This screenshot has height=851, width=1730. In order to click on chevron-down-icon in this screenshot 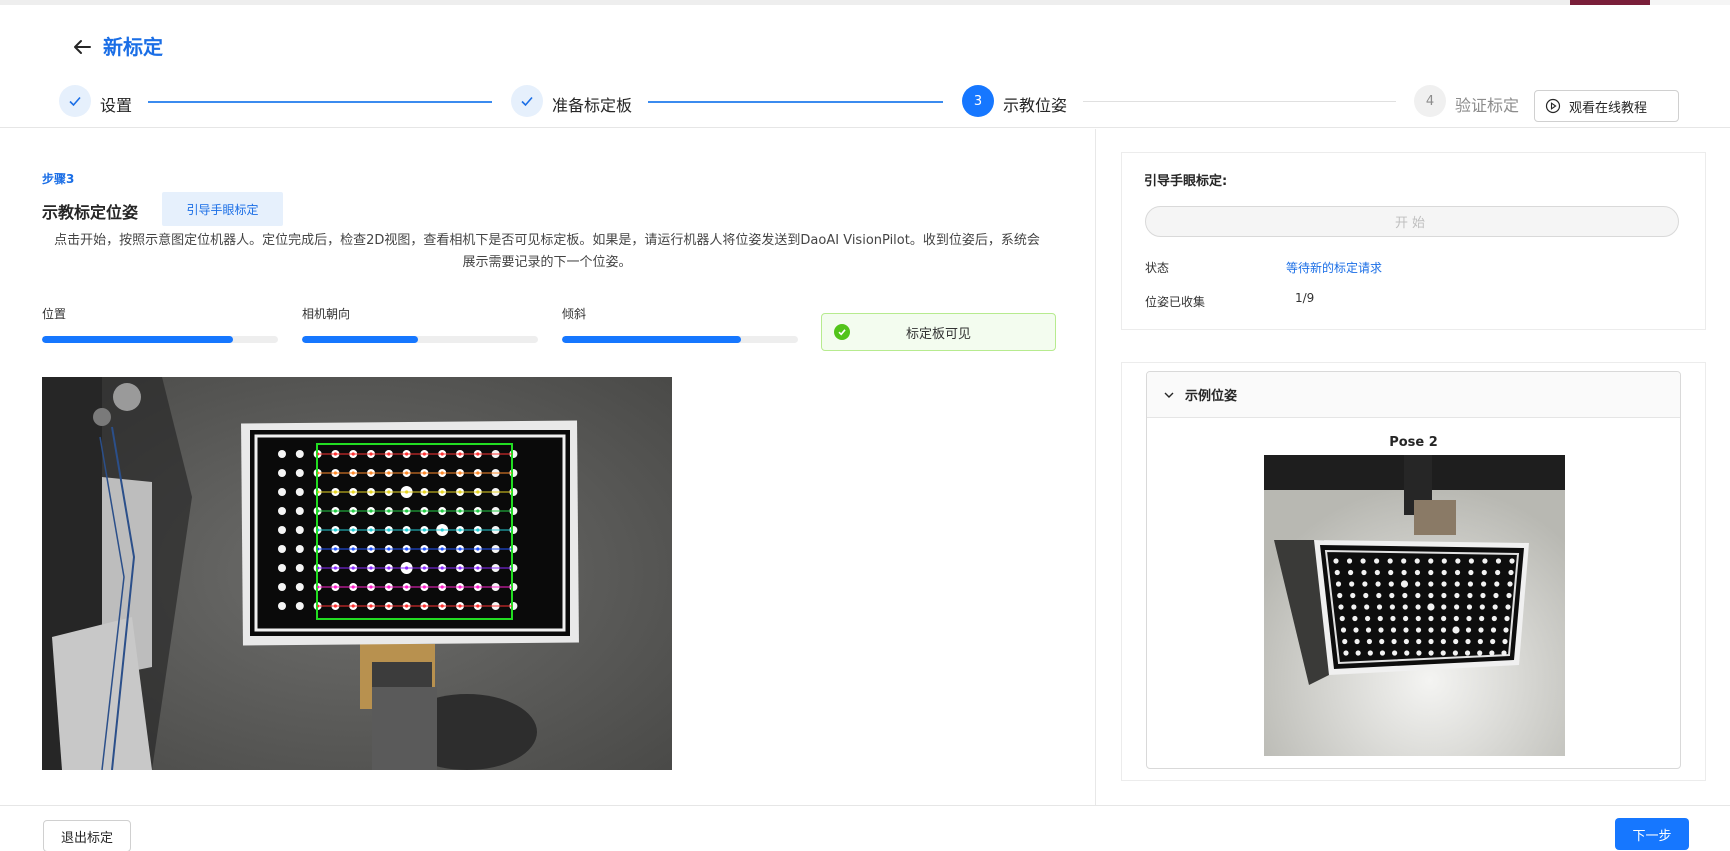, I will do `click(1169, 395)`.